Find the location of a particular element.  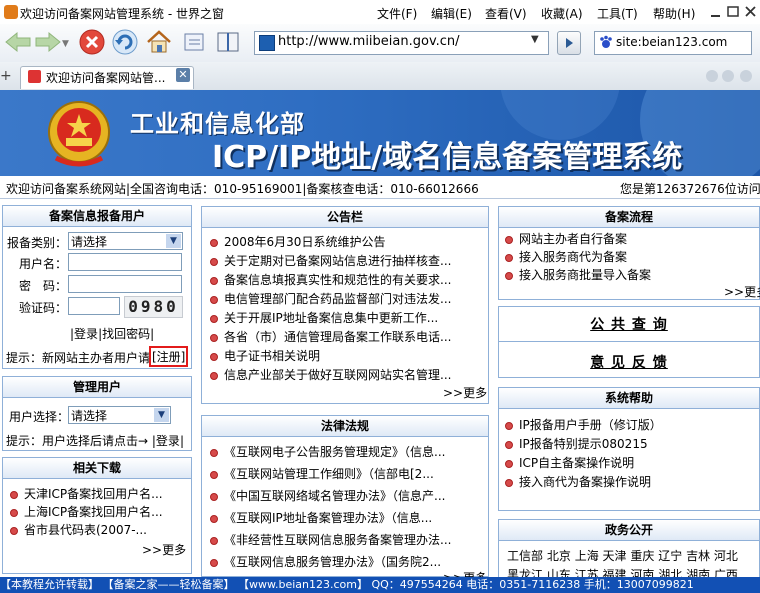

tab-scroll-right-icon is located at coordinates (728, 76).